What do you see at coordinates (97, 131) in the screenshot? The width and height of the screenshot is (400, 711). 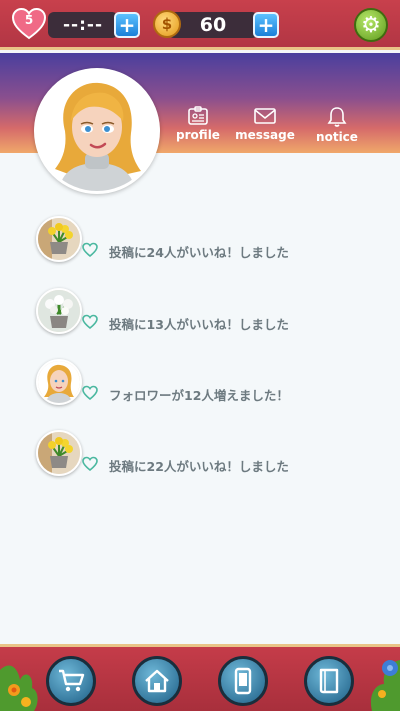 I see `profile-avatar` at bounding box center [97, 131].